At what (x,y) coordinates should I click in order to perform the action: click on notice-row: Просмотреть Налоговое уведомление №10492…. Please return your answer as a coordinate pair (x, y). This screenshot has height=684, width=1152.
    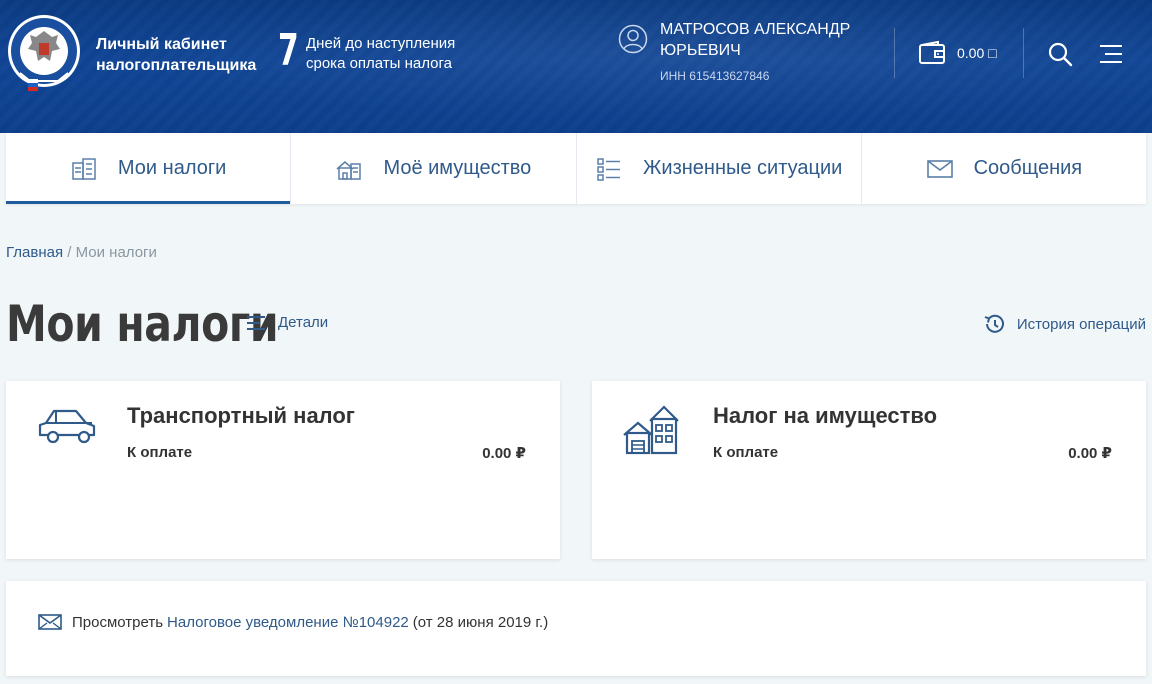
    Looking at the image, I should click on (293, 622).